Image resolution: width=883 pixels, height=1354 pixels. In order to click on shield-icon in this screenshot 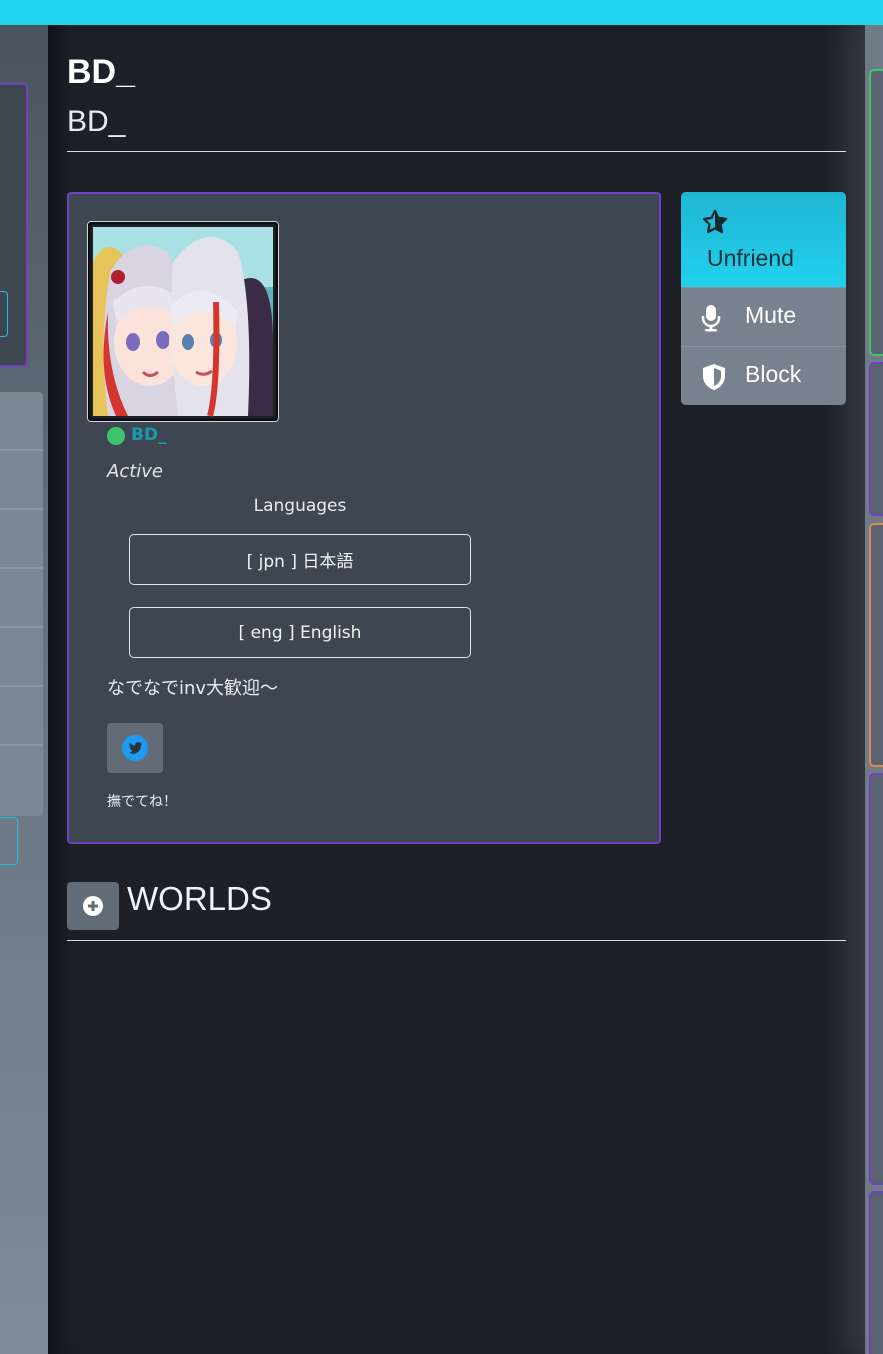, I will do `click(714, 377)`.